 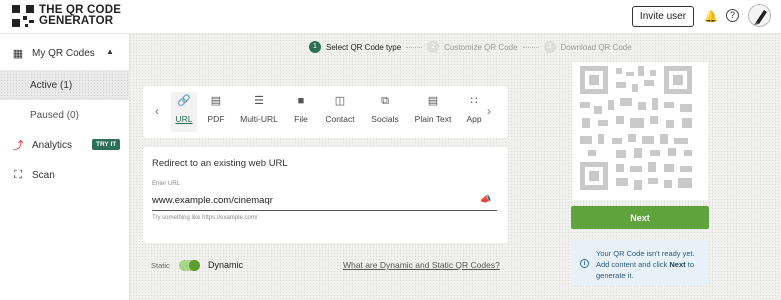 I want to click on megaphone-icon: 📣, so click(x=485, y=199).